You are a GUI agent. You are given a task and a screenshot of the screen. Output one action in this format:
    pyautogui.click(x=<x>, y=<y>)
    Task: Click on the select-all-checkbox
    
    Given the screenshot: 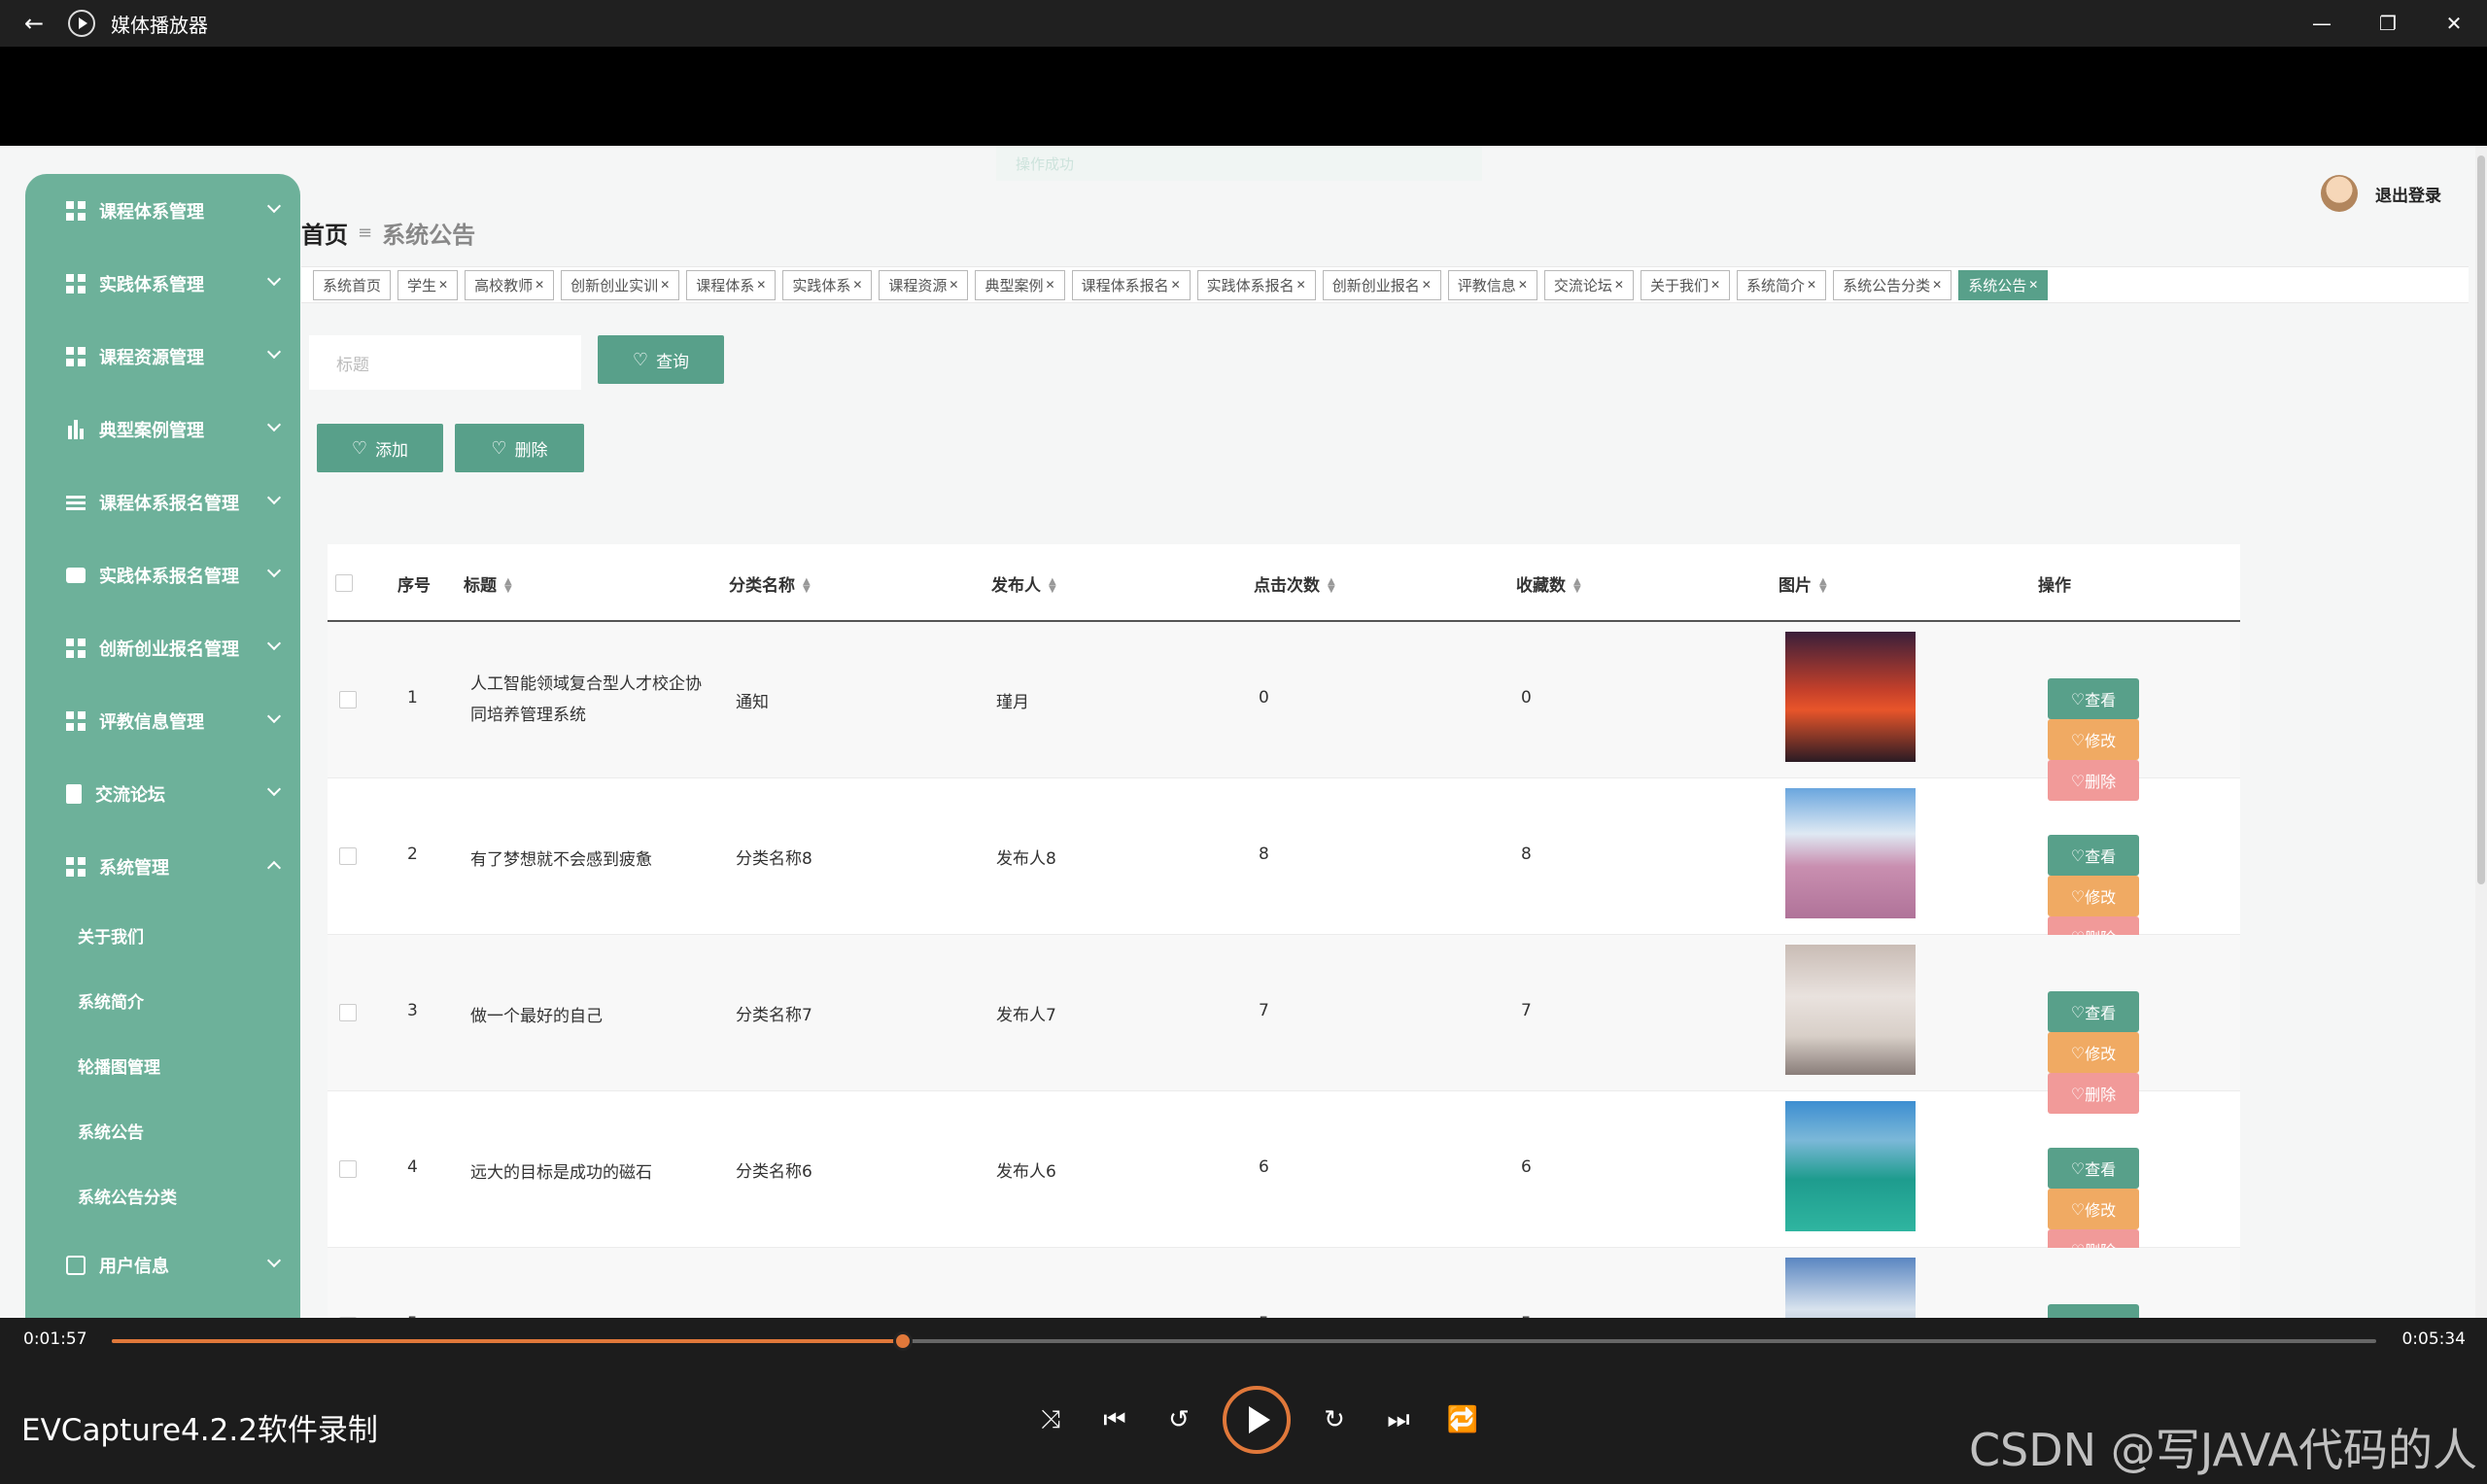 What is the action you would take?
    pyautogui.click(x=344, y=583)
    